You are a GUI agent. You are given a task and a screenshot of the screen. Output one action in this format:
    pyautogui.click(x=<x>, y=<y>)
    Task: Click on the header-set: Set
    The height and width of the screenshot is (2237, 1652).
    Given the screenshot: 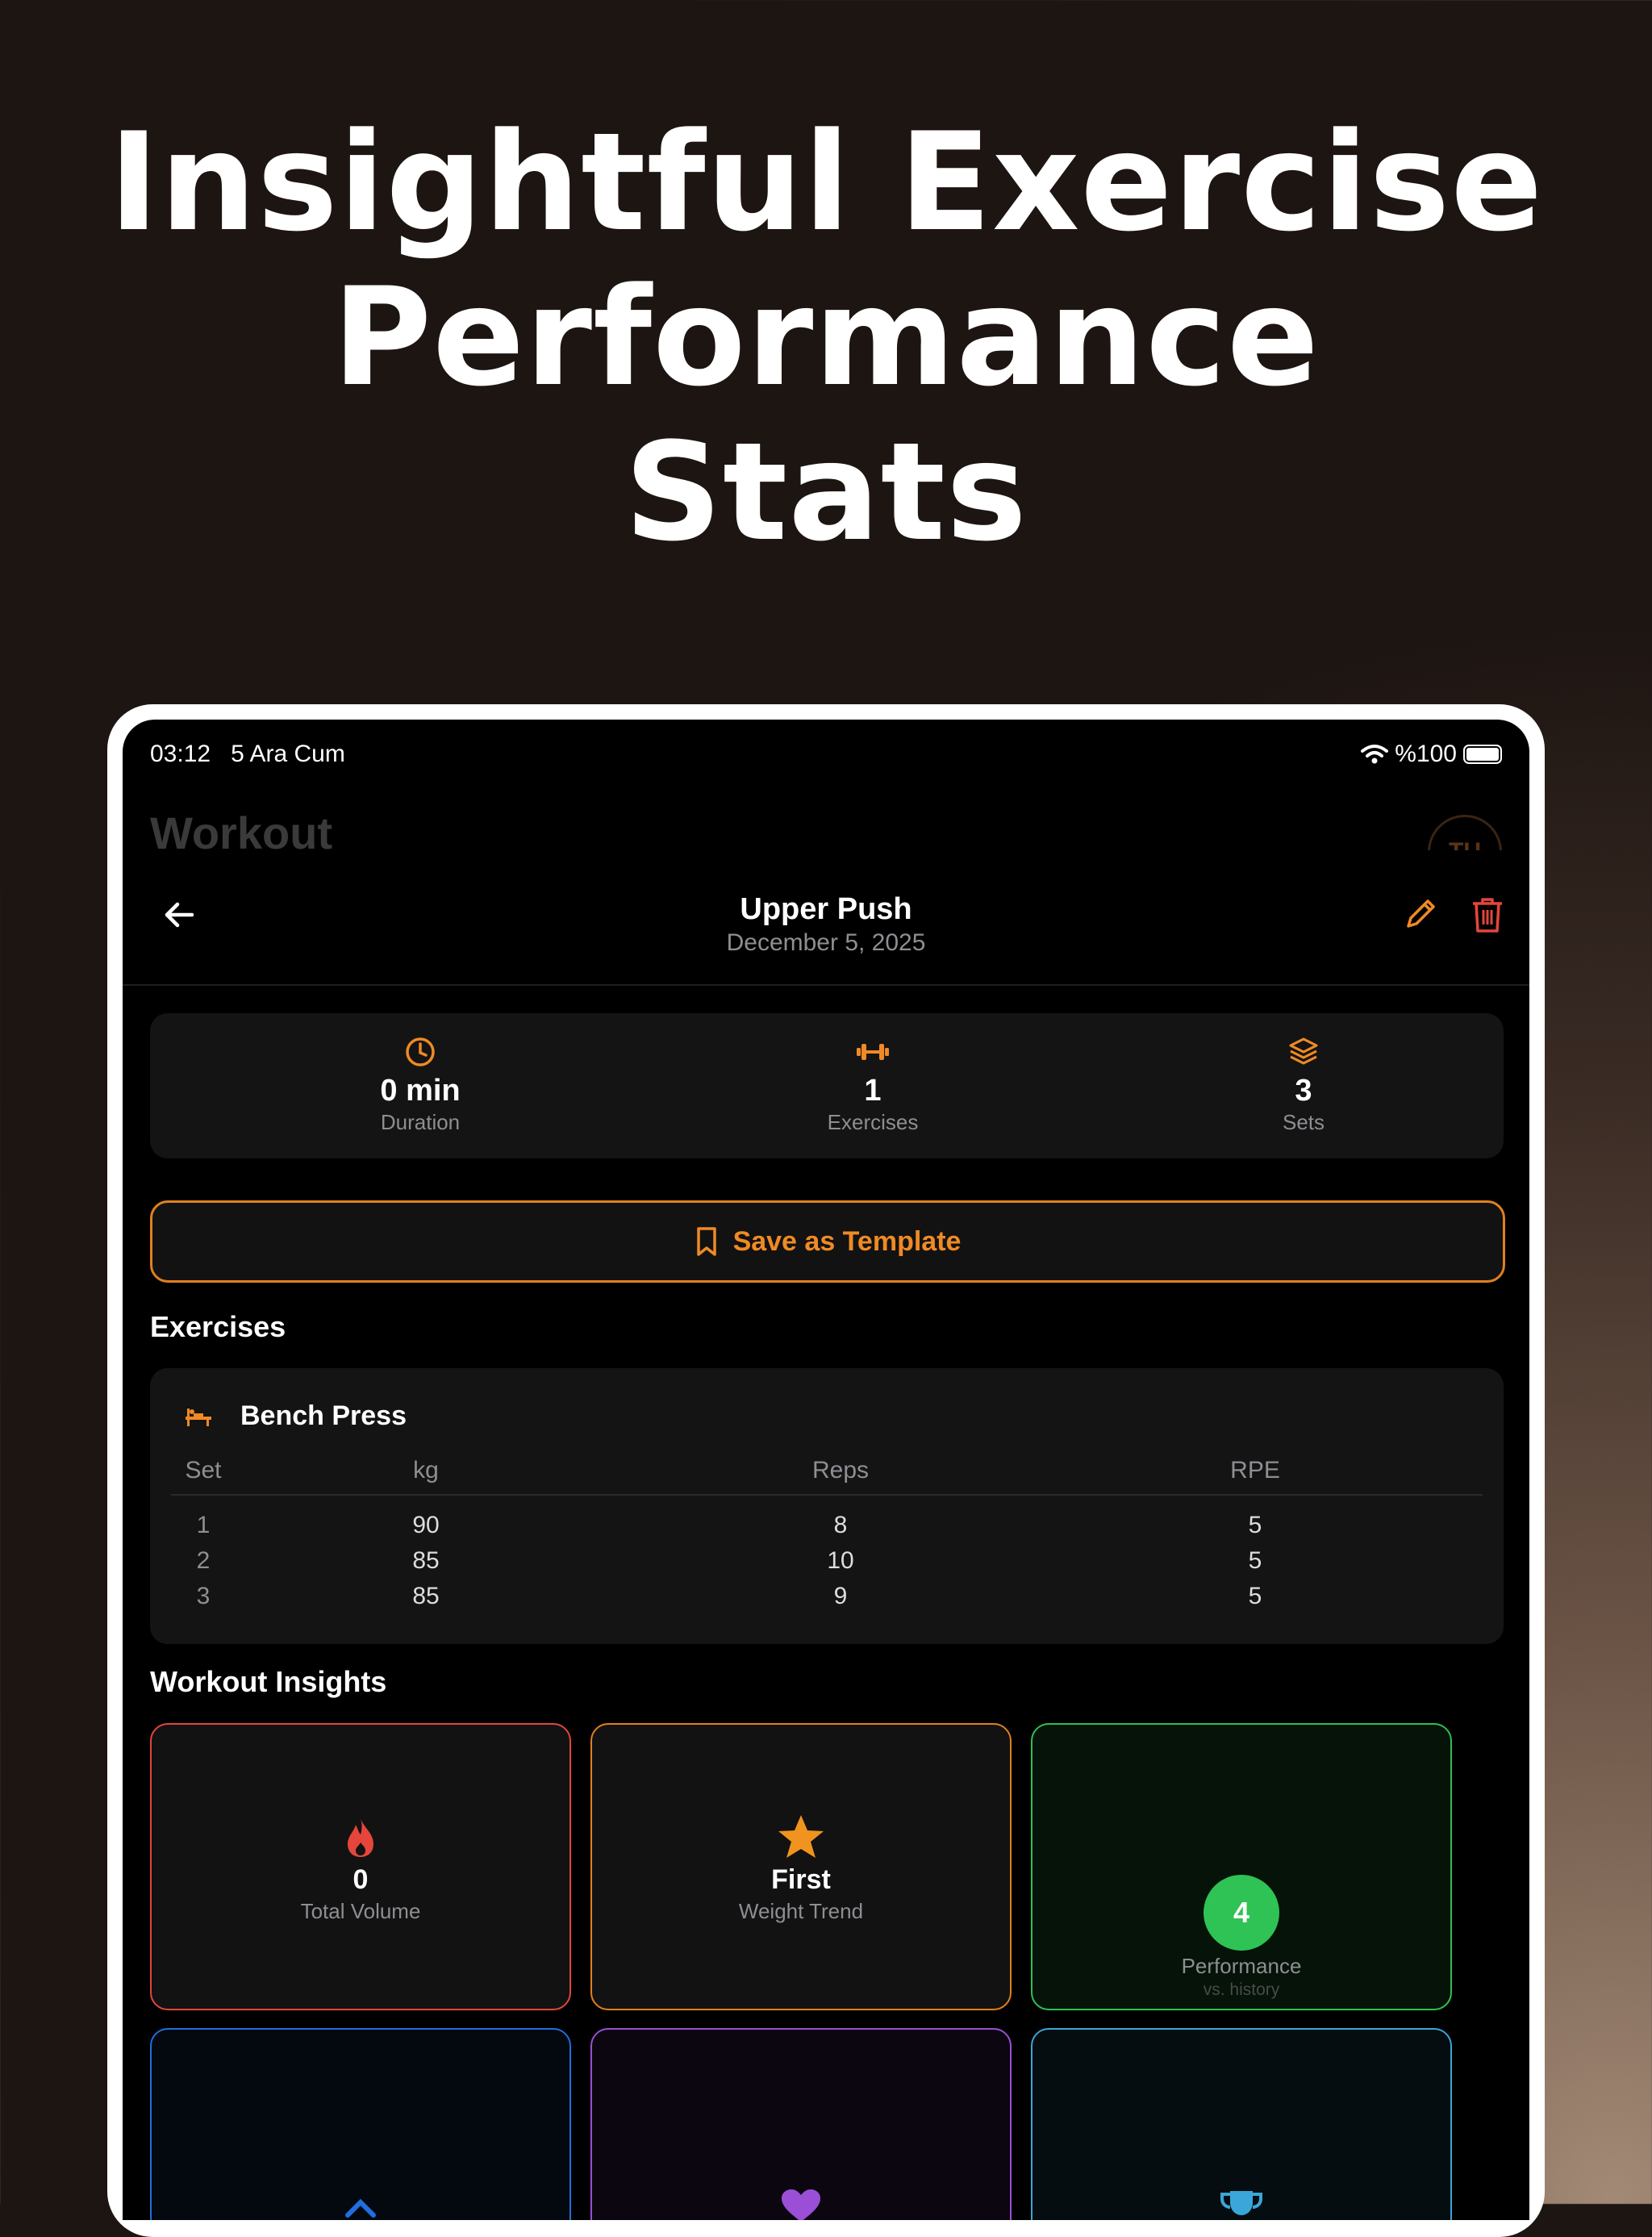 What is the action you would take?
    pyautogui.click(x=204, y=1470)
    